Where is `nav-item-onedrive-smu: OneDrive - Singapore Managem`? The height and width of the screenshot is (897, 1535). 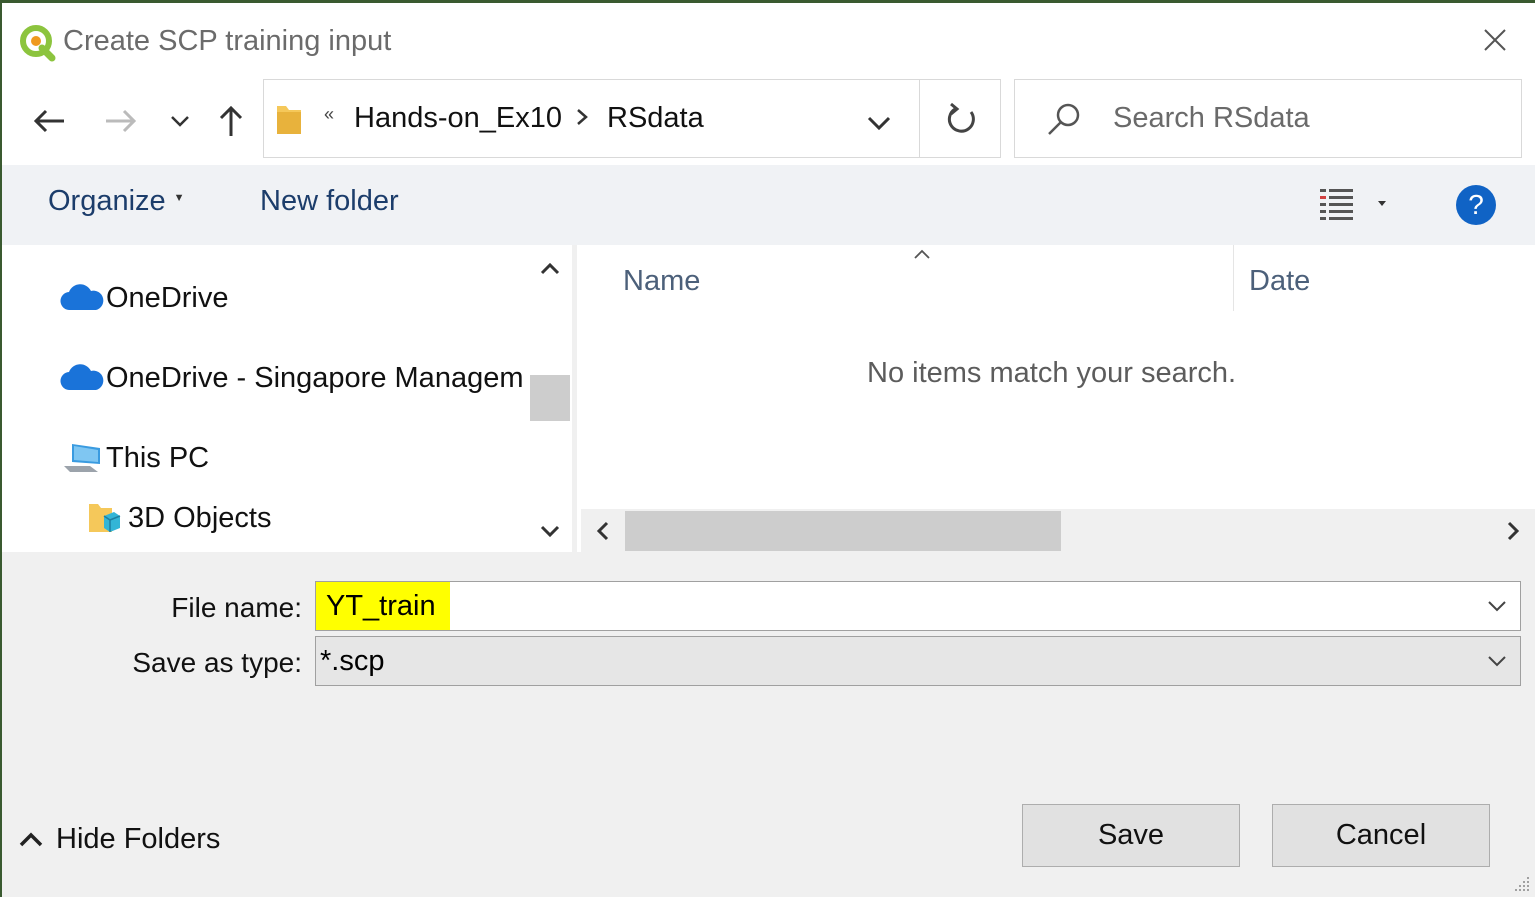 nav-item-onedrive-smu: OneDrive - Singapore Managem is located at coordinates (291, 378).